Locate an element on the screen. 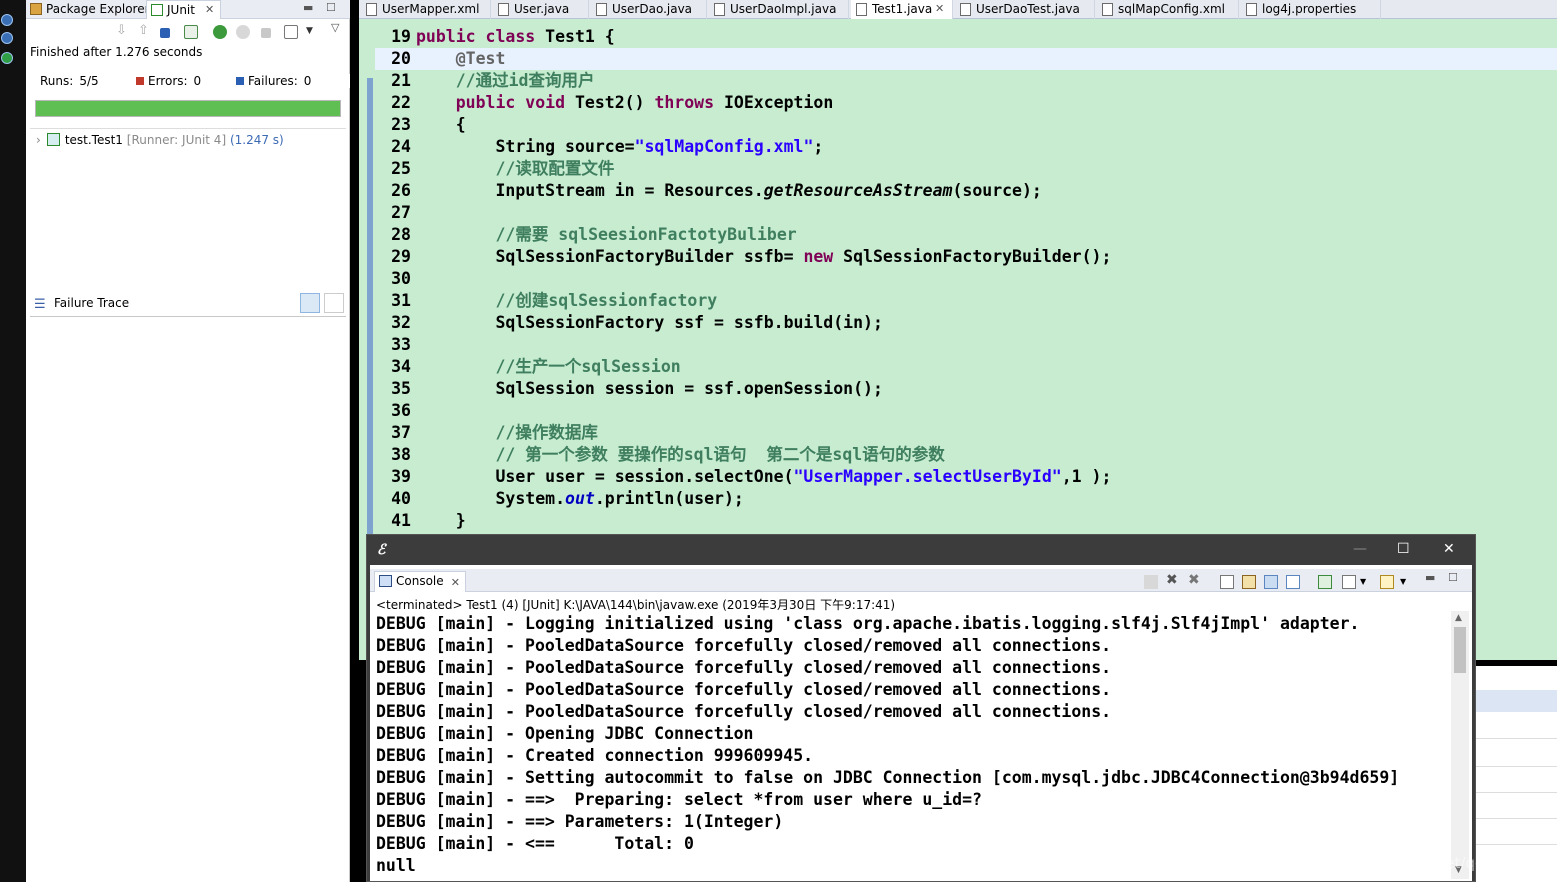 This screenshot has height=882, width=1557. dropdown-icon-2: ▼ is located at coordinates (1407, 584).